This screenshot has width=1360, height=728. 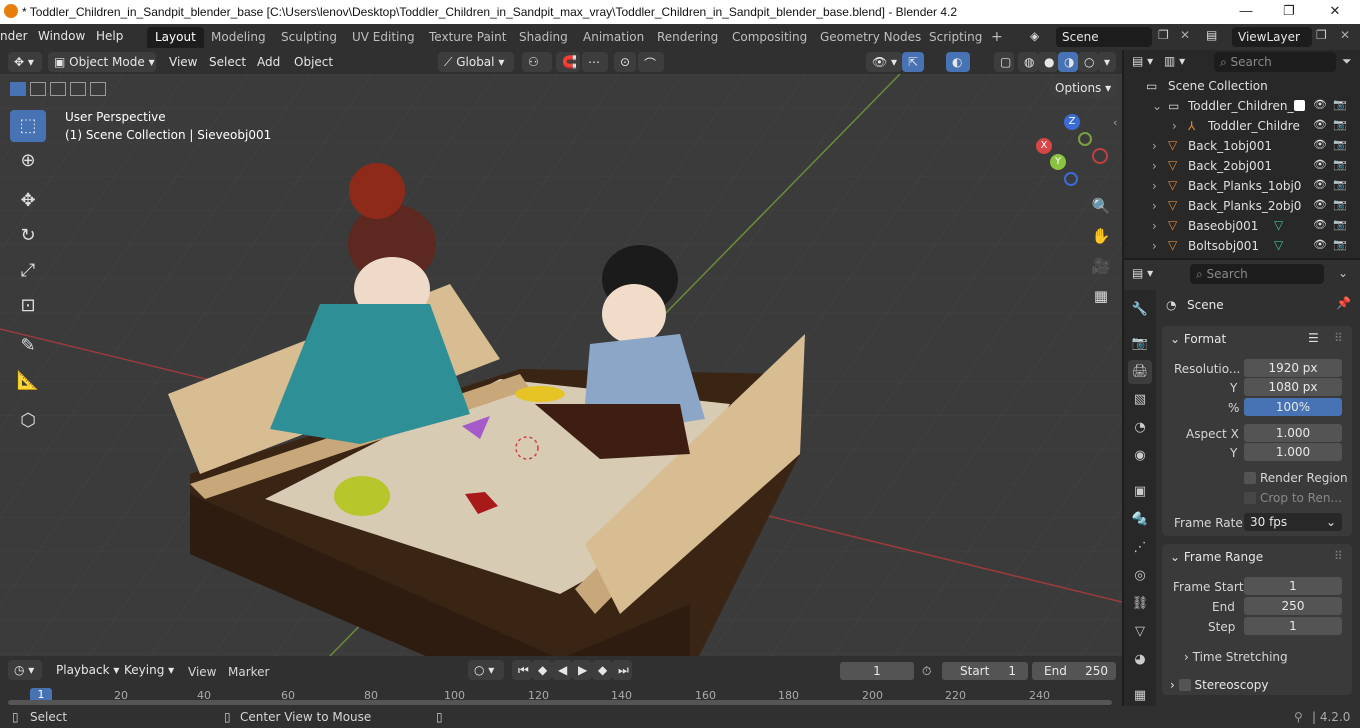 What do you see at coordinates (1140, 428) in the screenshot?
I see `scene-tab-icon: ◔` at bounding box center [1140, 428].